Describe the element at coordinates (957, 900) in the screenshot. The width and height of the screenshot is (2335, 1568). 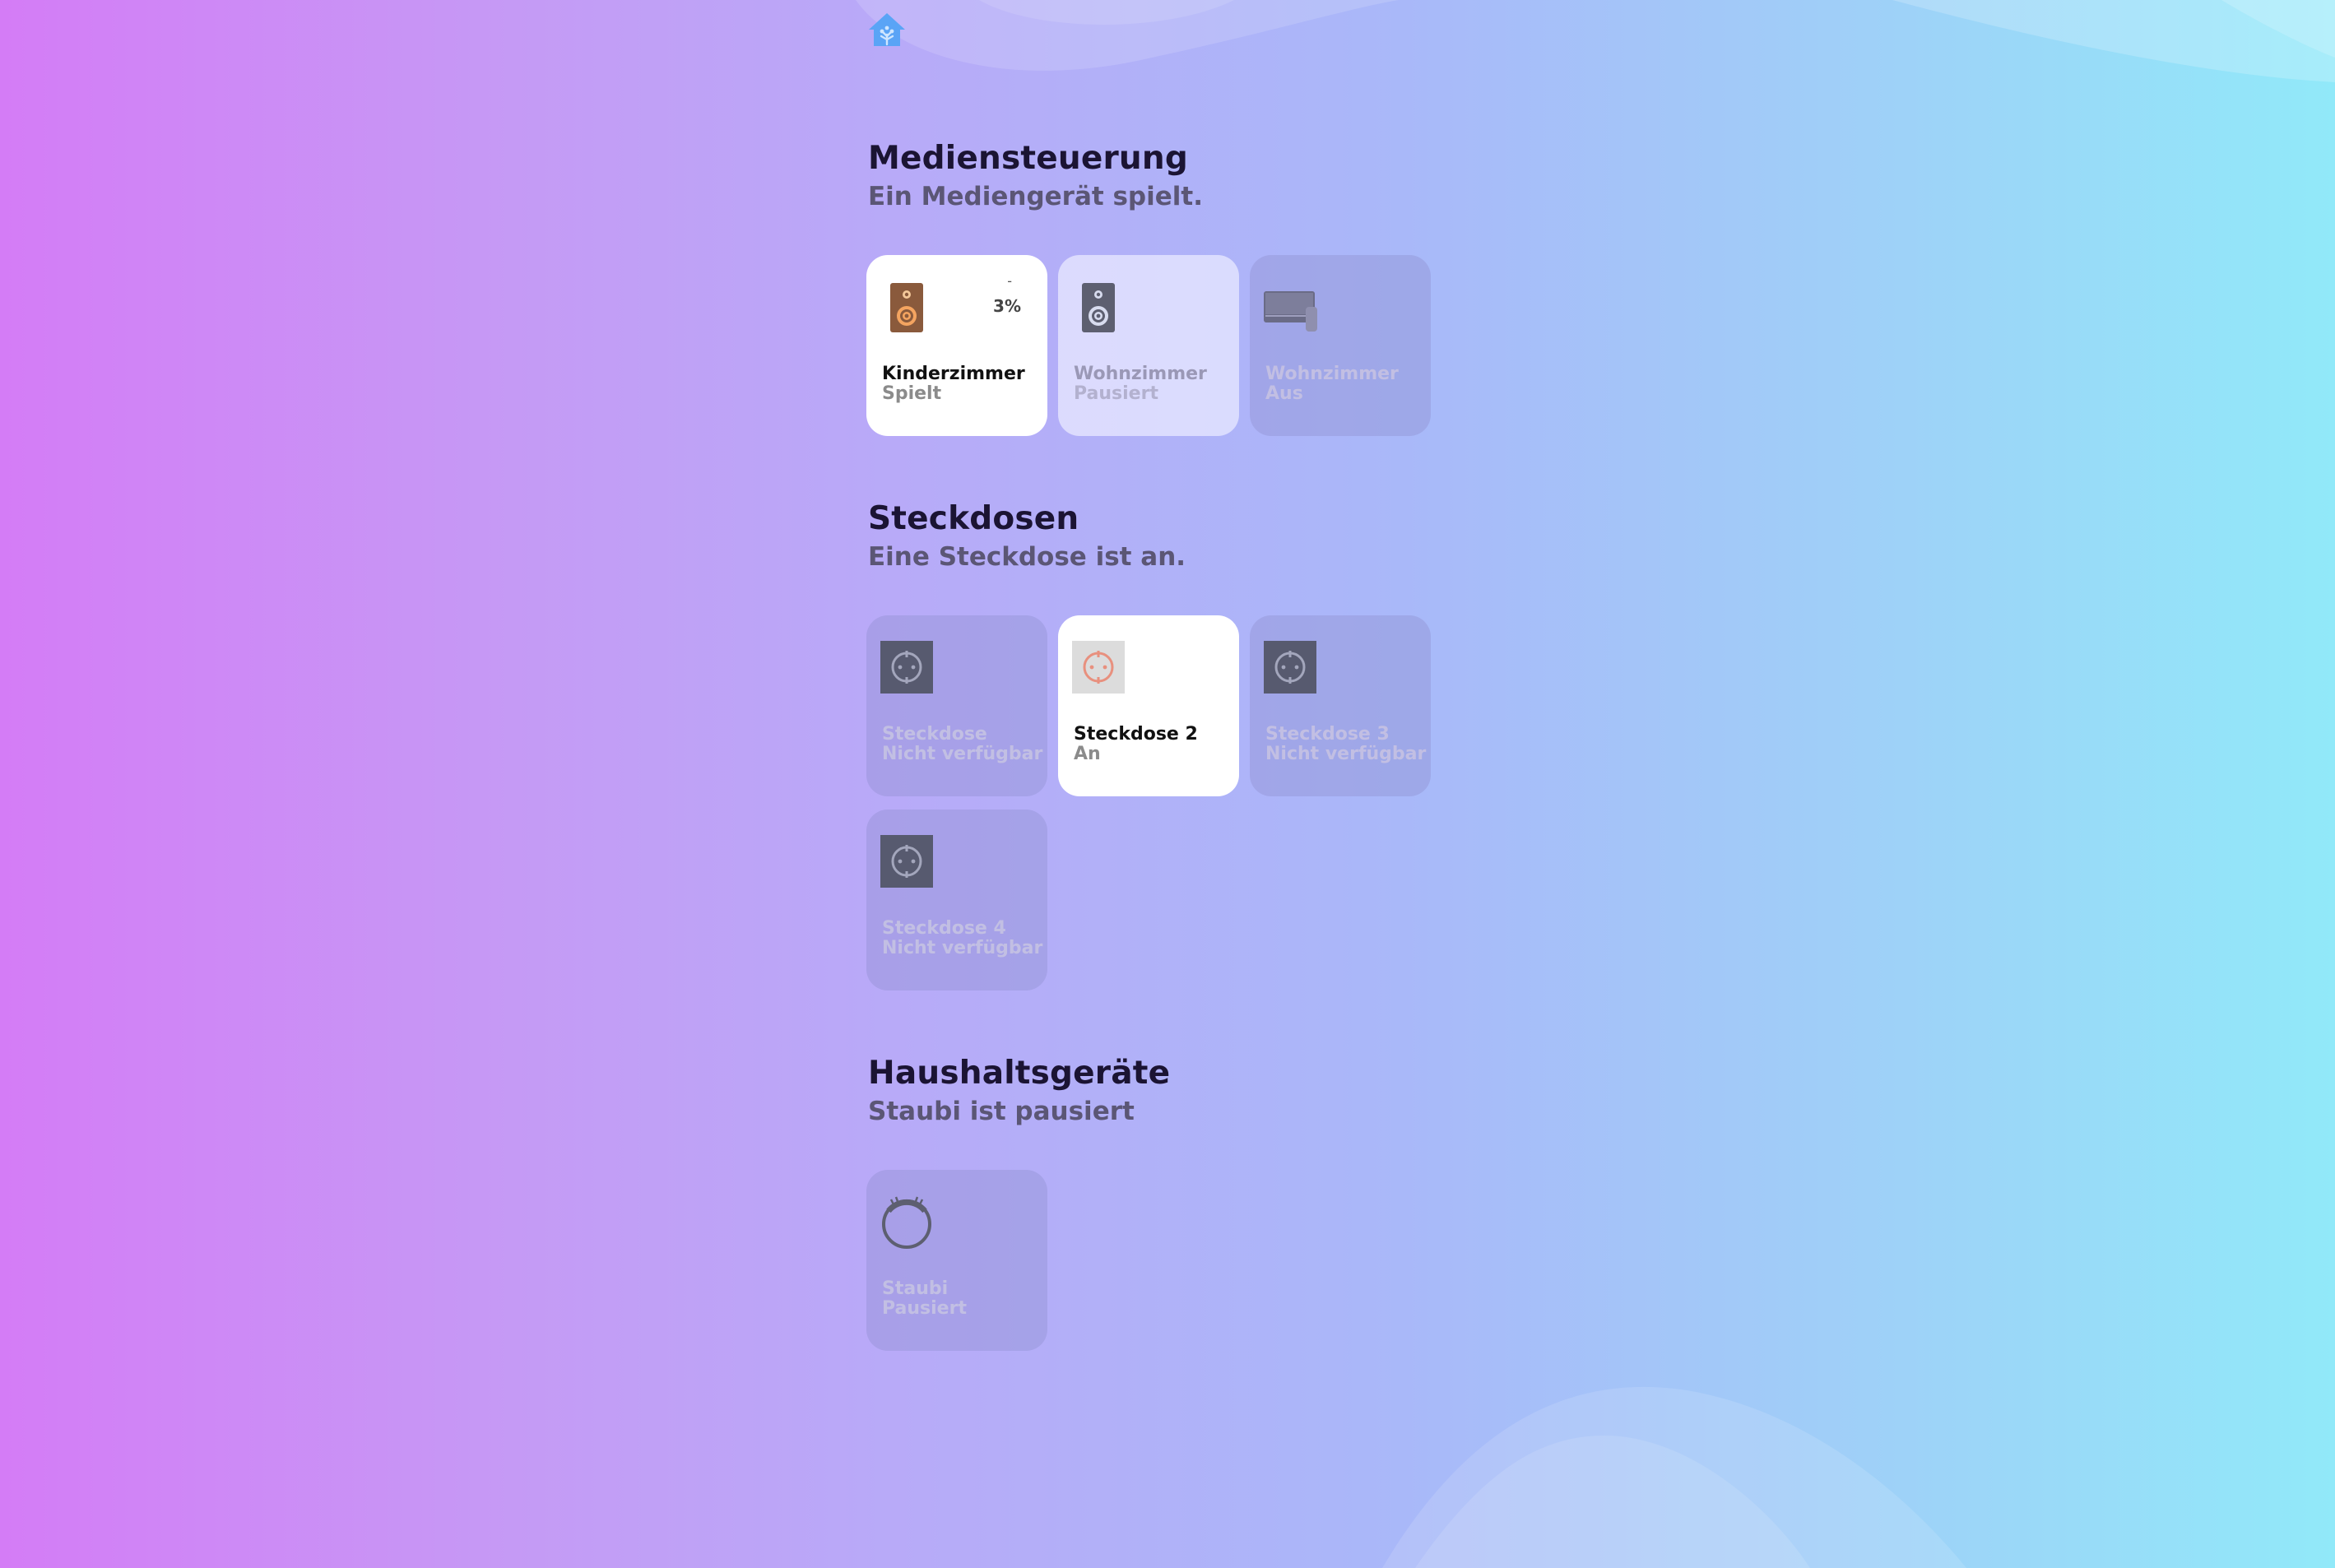
I see `tile-outlet-4: Steckdose 4 Nicht verfügbar` at that location.